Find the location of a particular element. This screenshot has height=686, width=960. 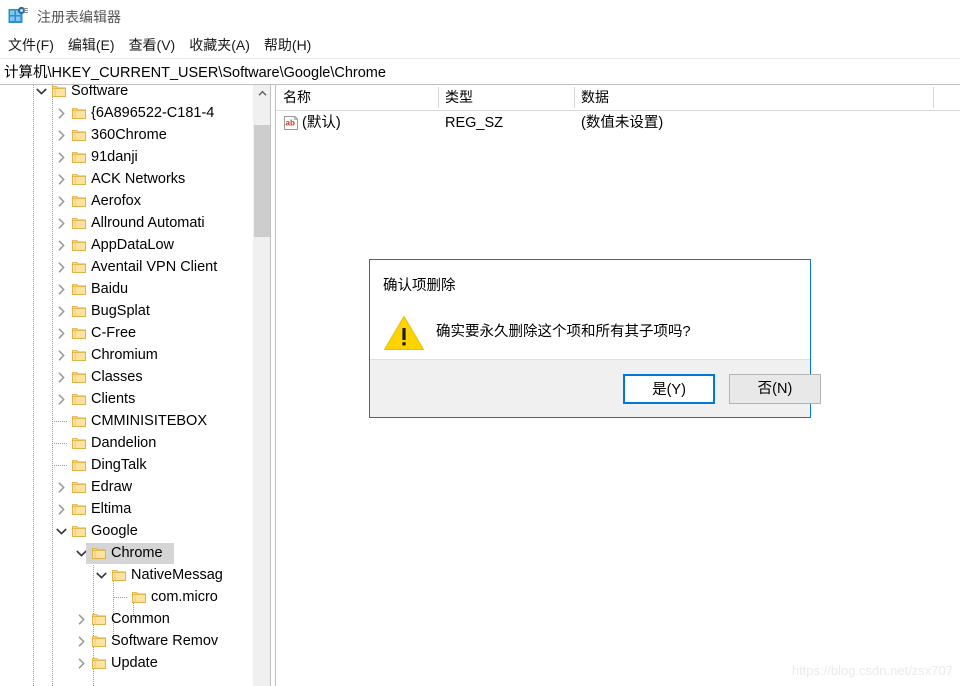

tree-item-label: Chromium is located at coordinates (124, 355).